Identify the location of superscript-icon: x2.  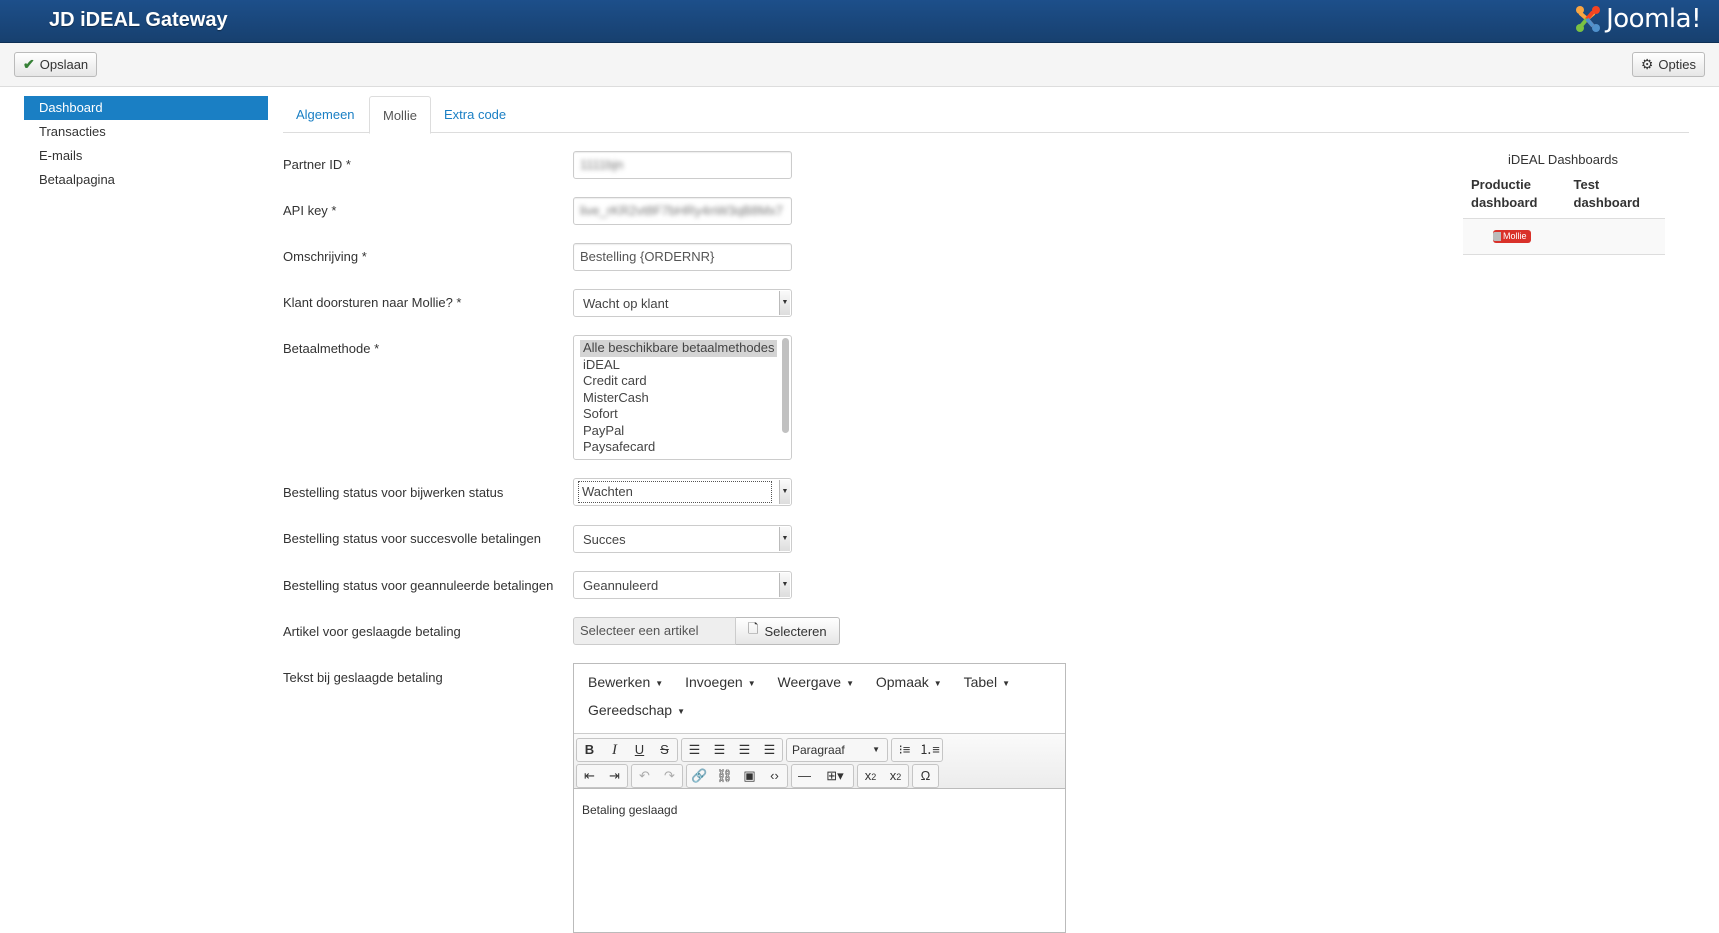
(895, 776).